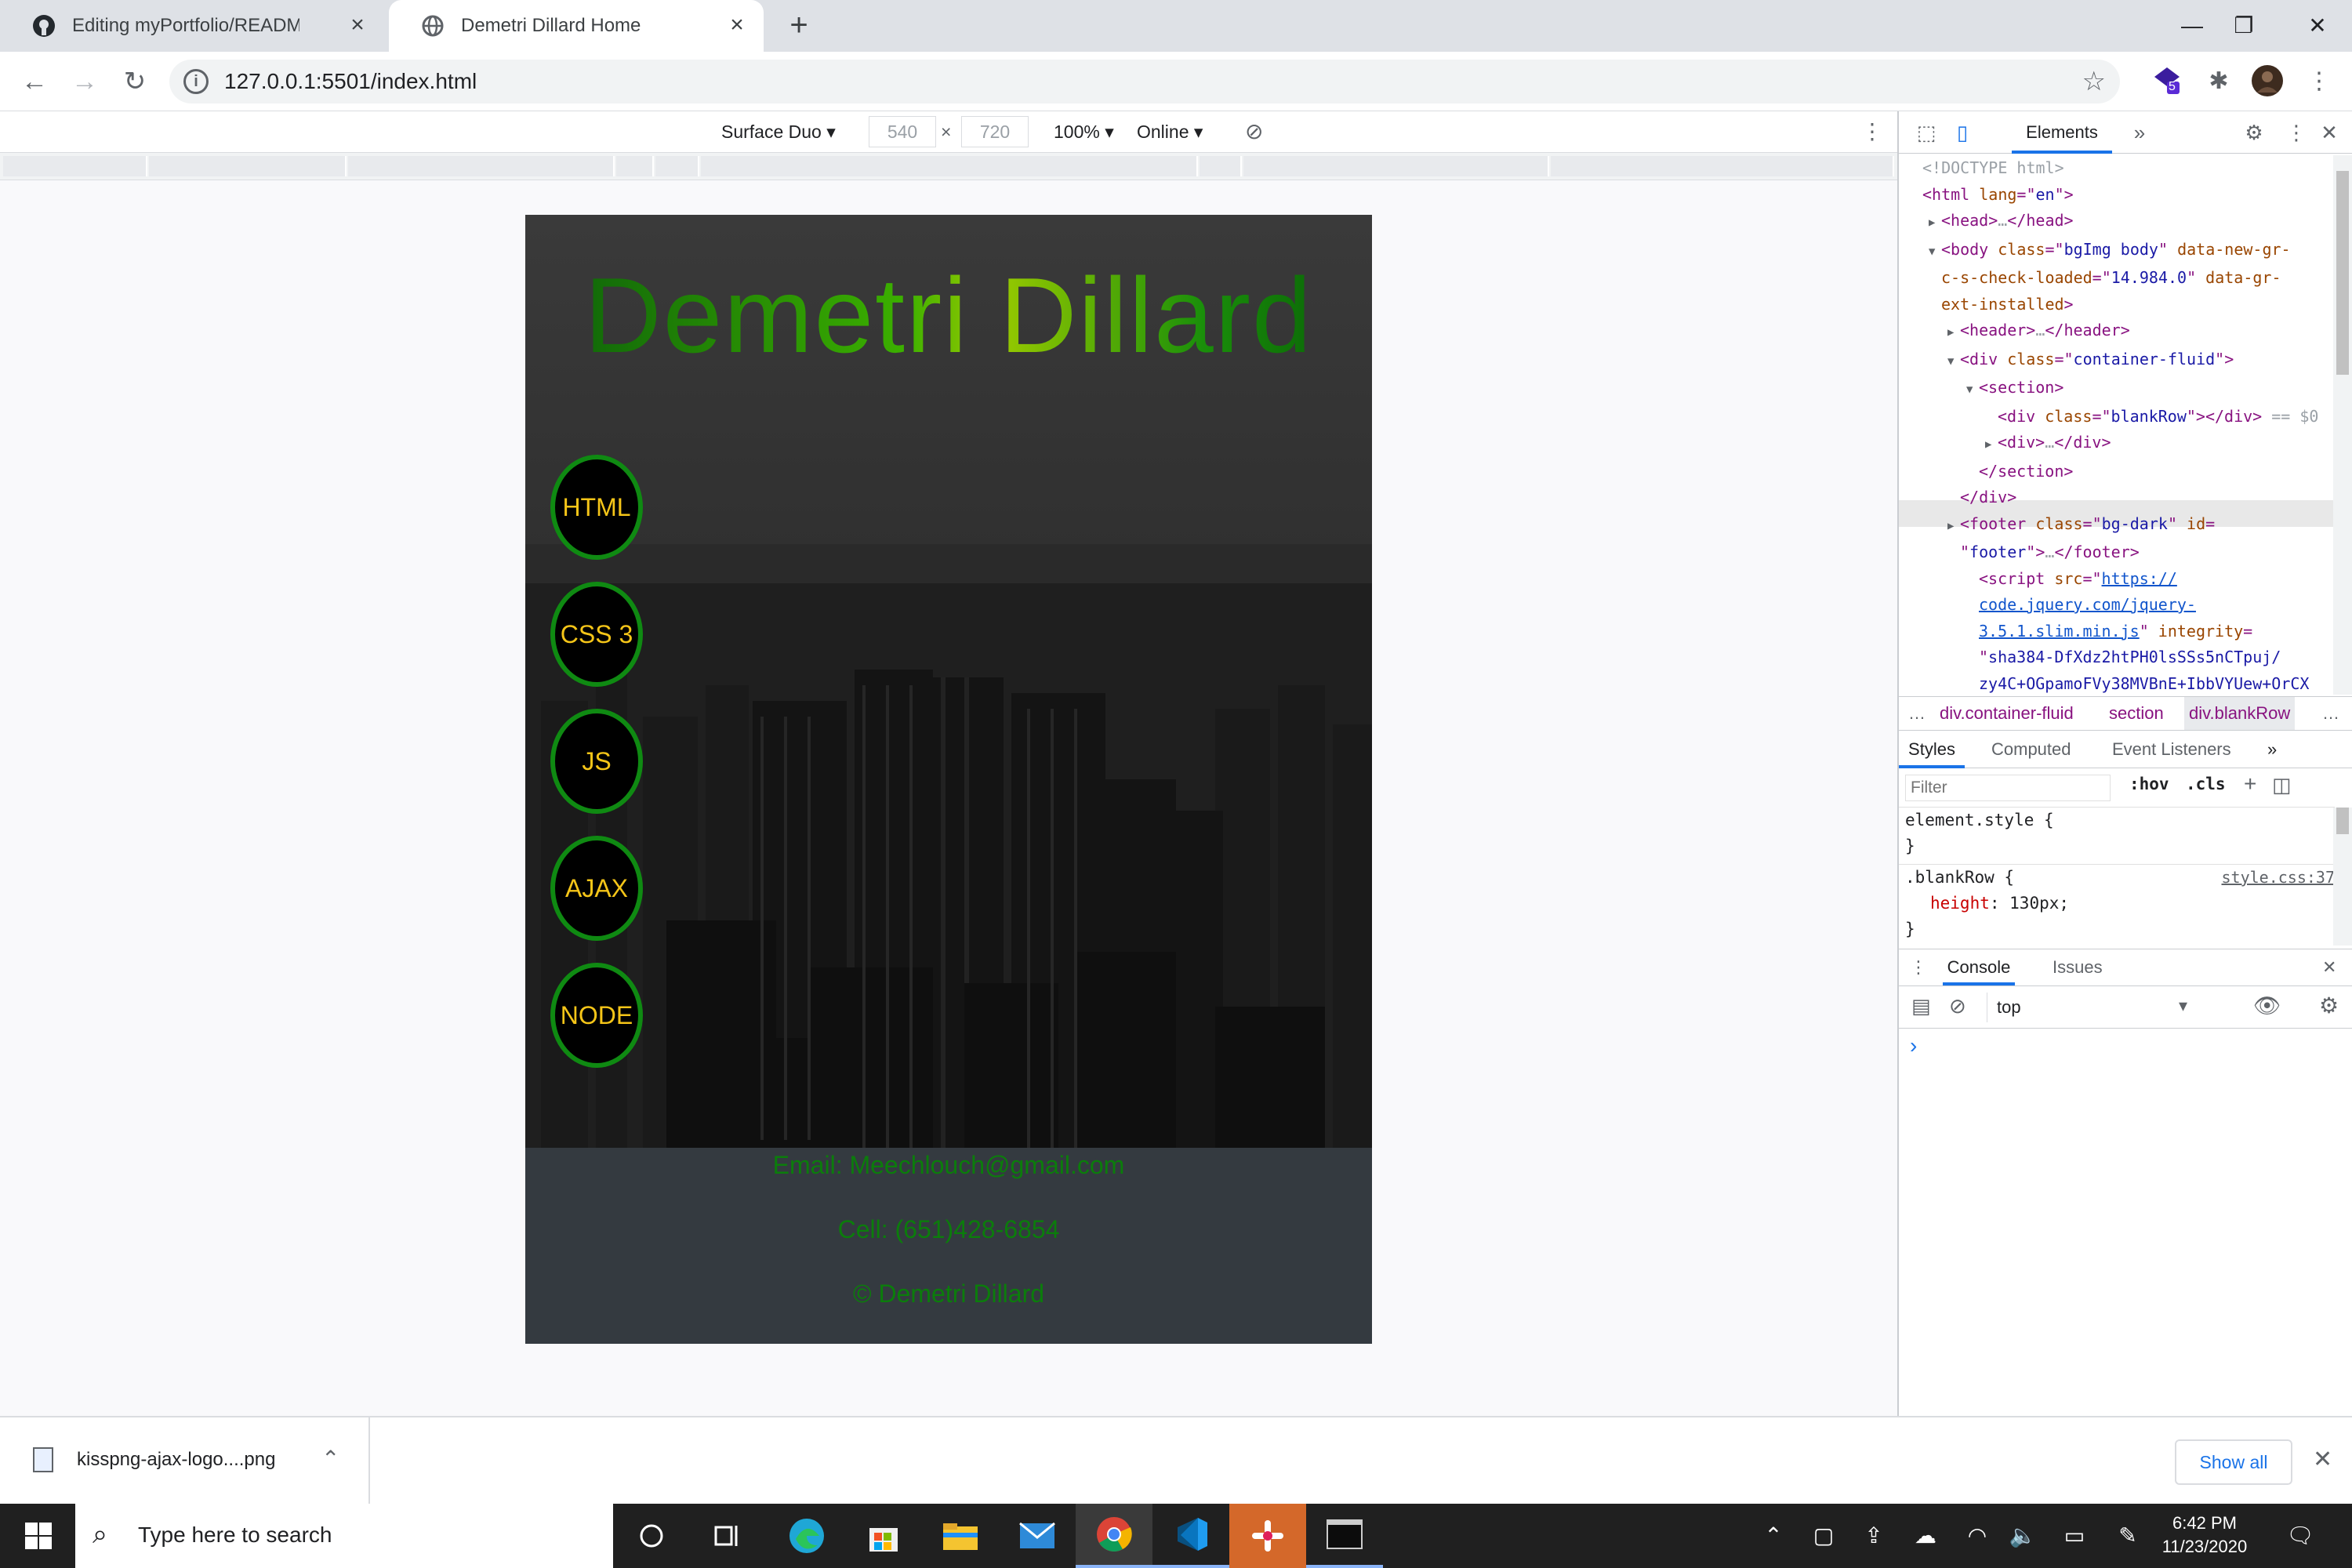  Describe the element at coordinates (2149, 784) in the screenshot. I see `hover-state-toggle: :hov` at that location.